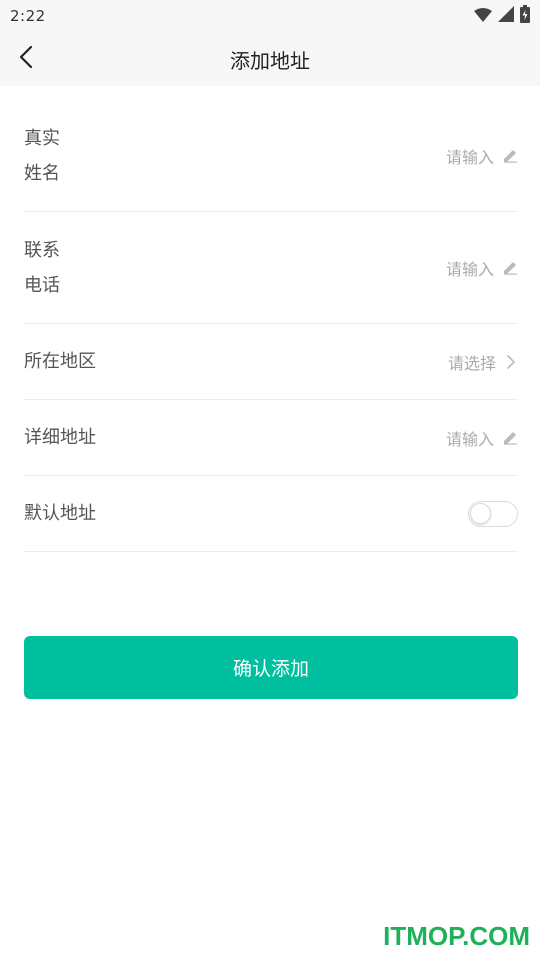 The image size is (540, 960). Describe the element at coordinates (60, 361) in the screenshot. I see `field-label: 所在地区` at that location.